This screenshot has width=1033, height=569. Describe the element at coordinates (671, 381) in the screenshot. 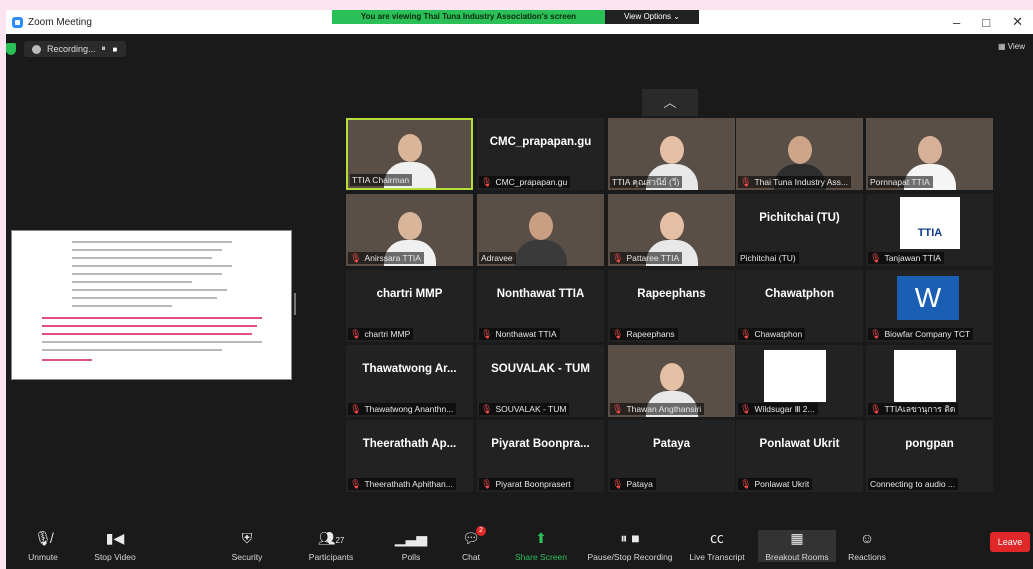

I see `participant-tile: 🎙︎ Thawan Angthansiri` at that location.